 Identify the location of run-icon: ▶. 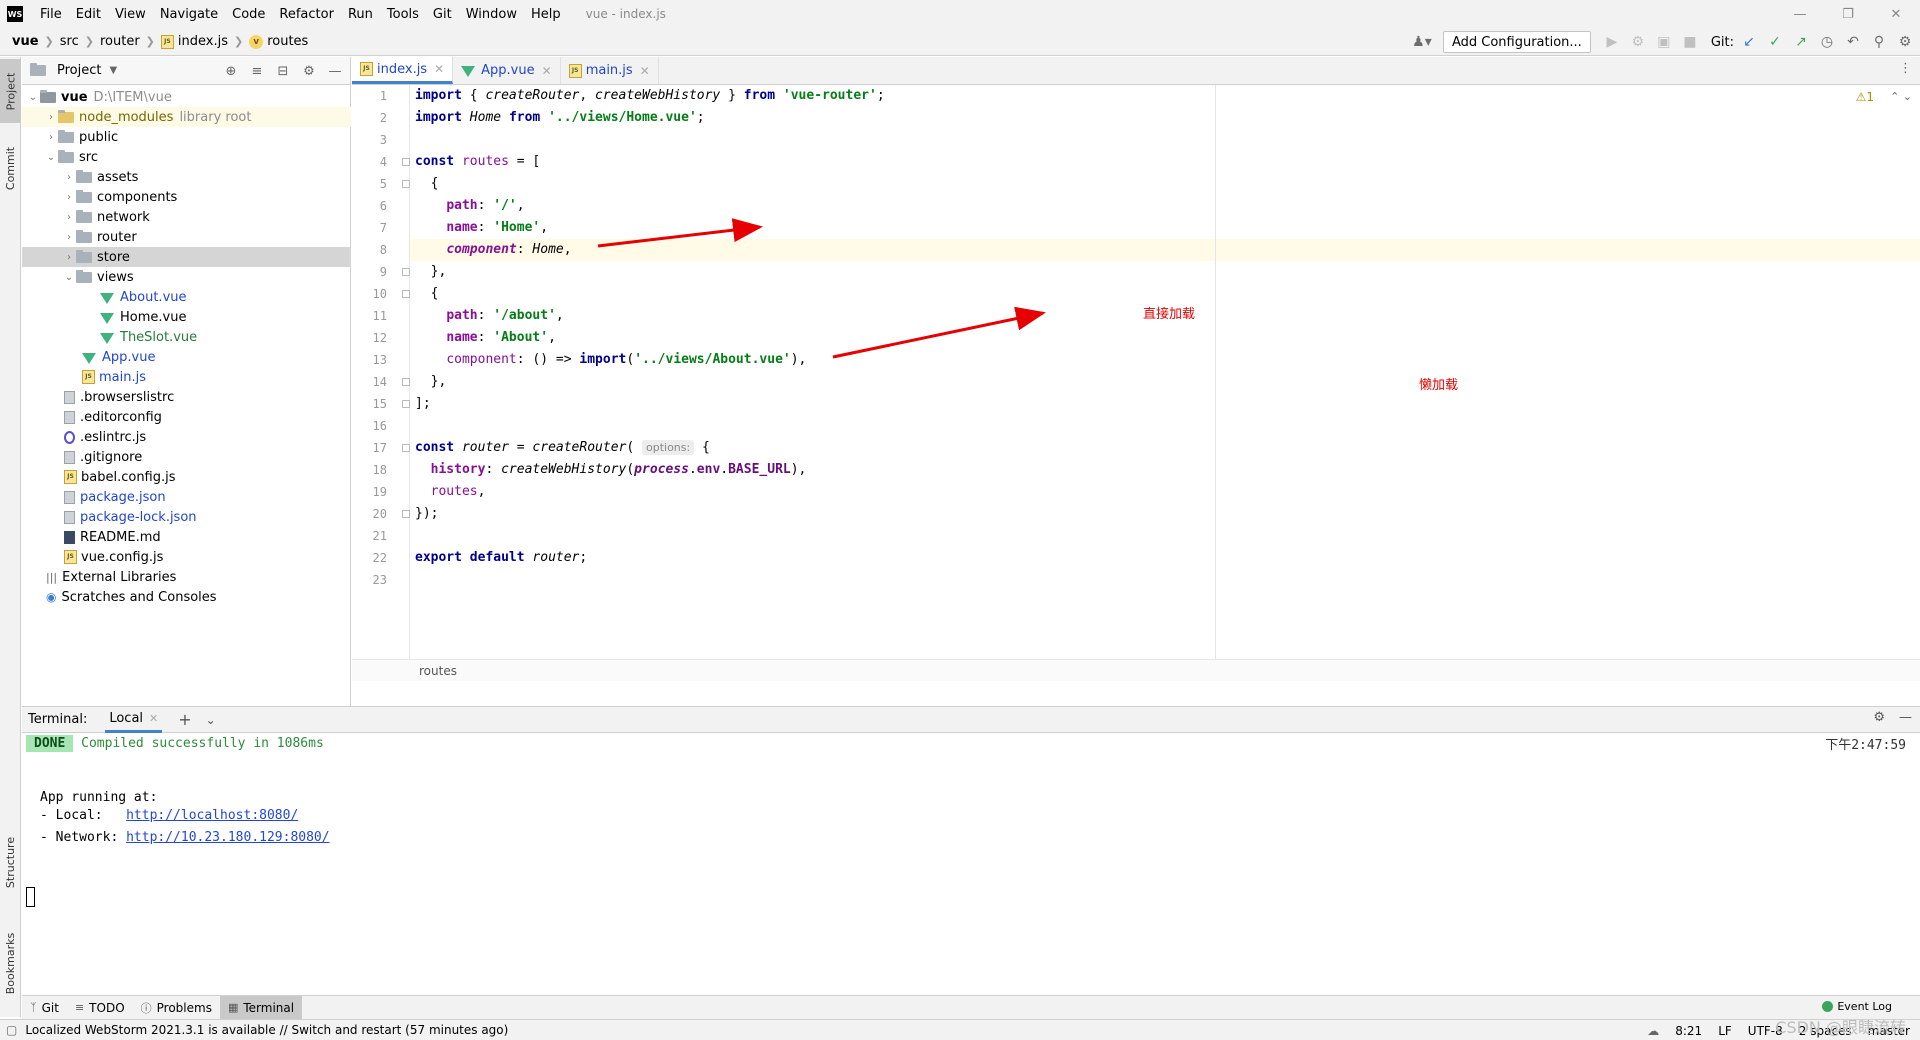
(1612, 42).